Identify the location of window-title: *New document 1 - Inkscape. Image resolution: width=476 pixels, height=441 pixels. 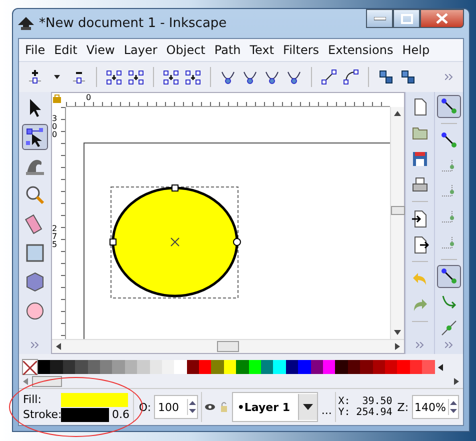
(133, 23).